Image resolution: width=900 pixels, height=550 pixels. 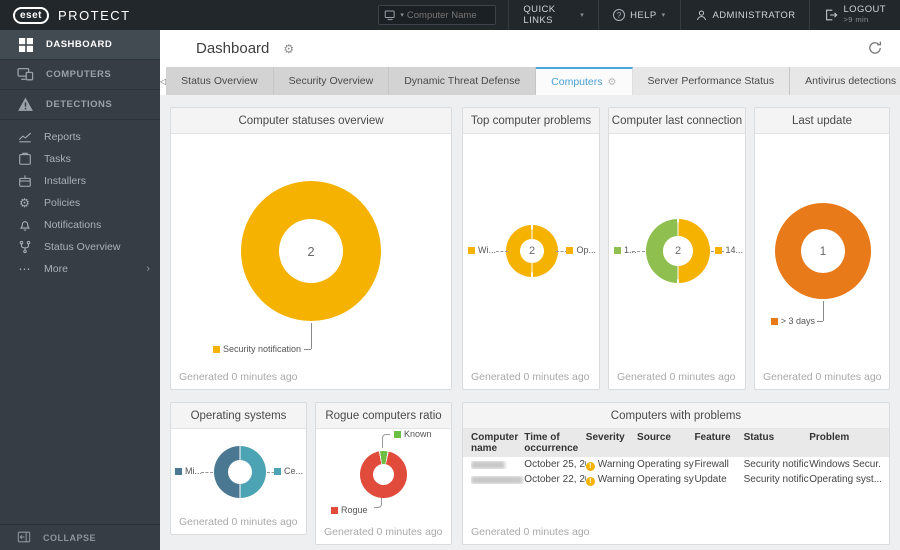 What do you see at coordinates (24, 137) in the screenshot?
I see `reports-chart-icon` at bounding box center [24, 137].